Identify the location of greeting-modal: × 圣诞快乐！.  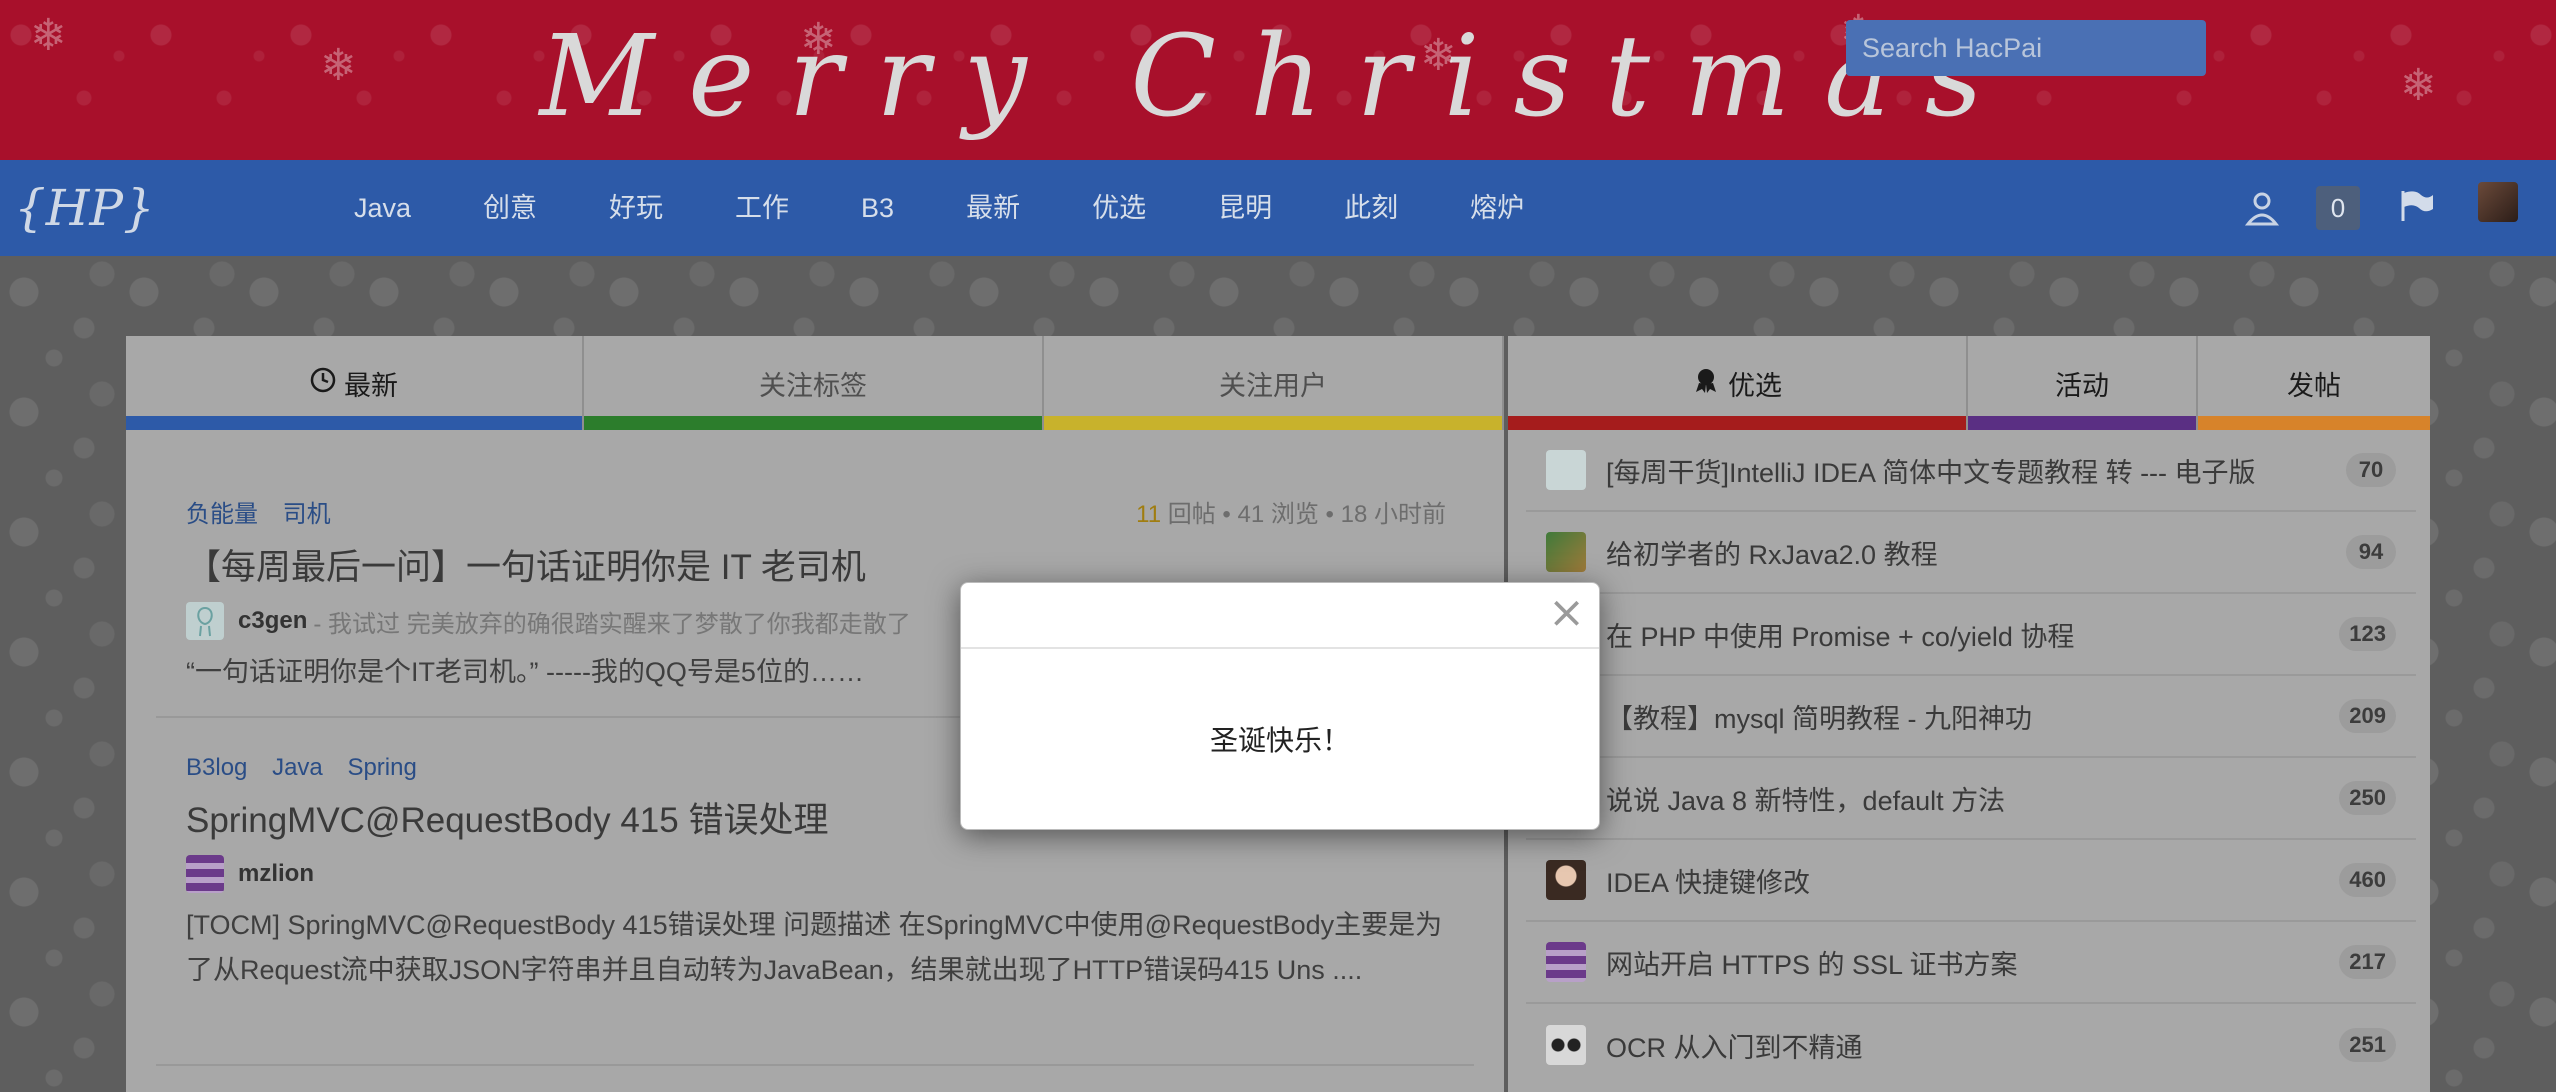
(1280, 706).